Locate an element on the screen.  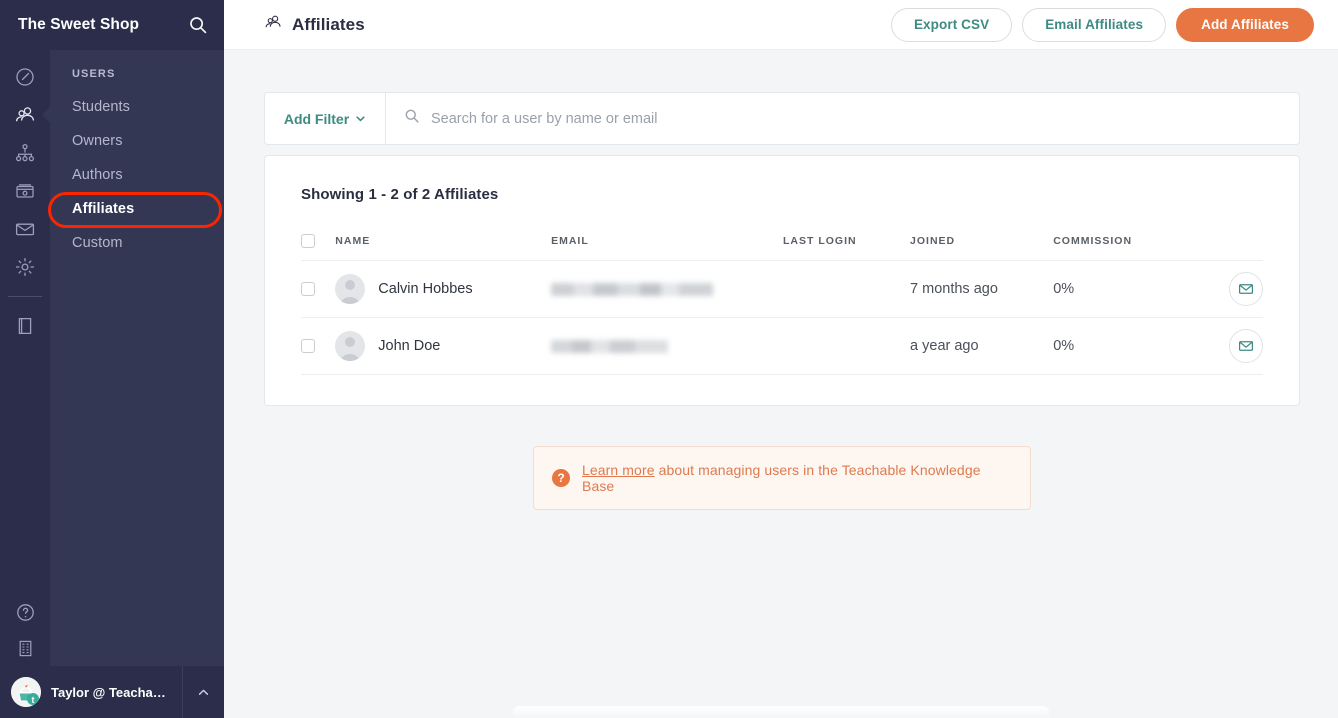
add-filter-button: Add Filter is located at coordinates (325, 118).